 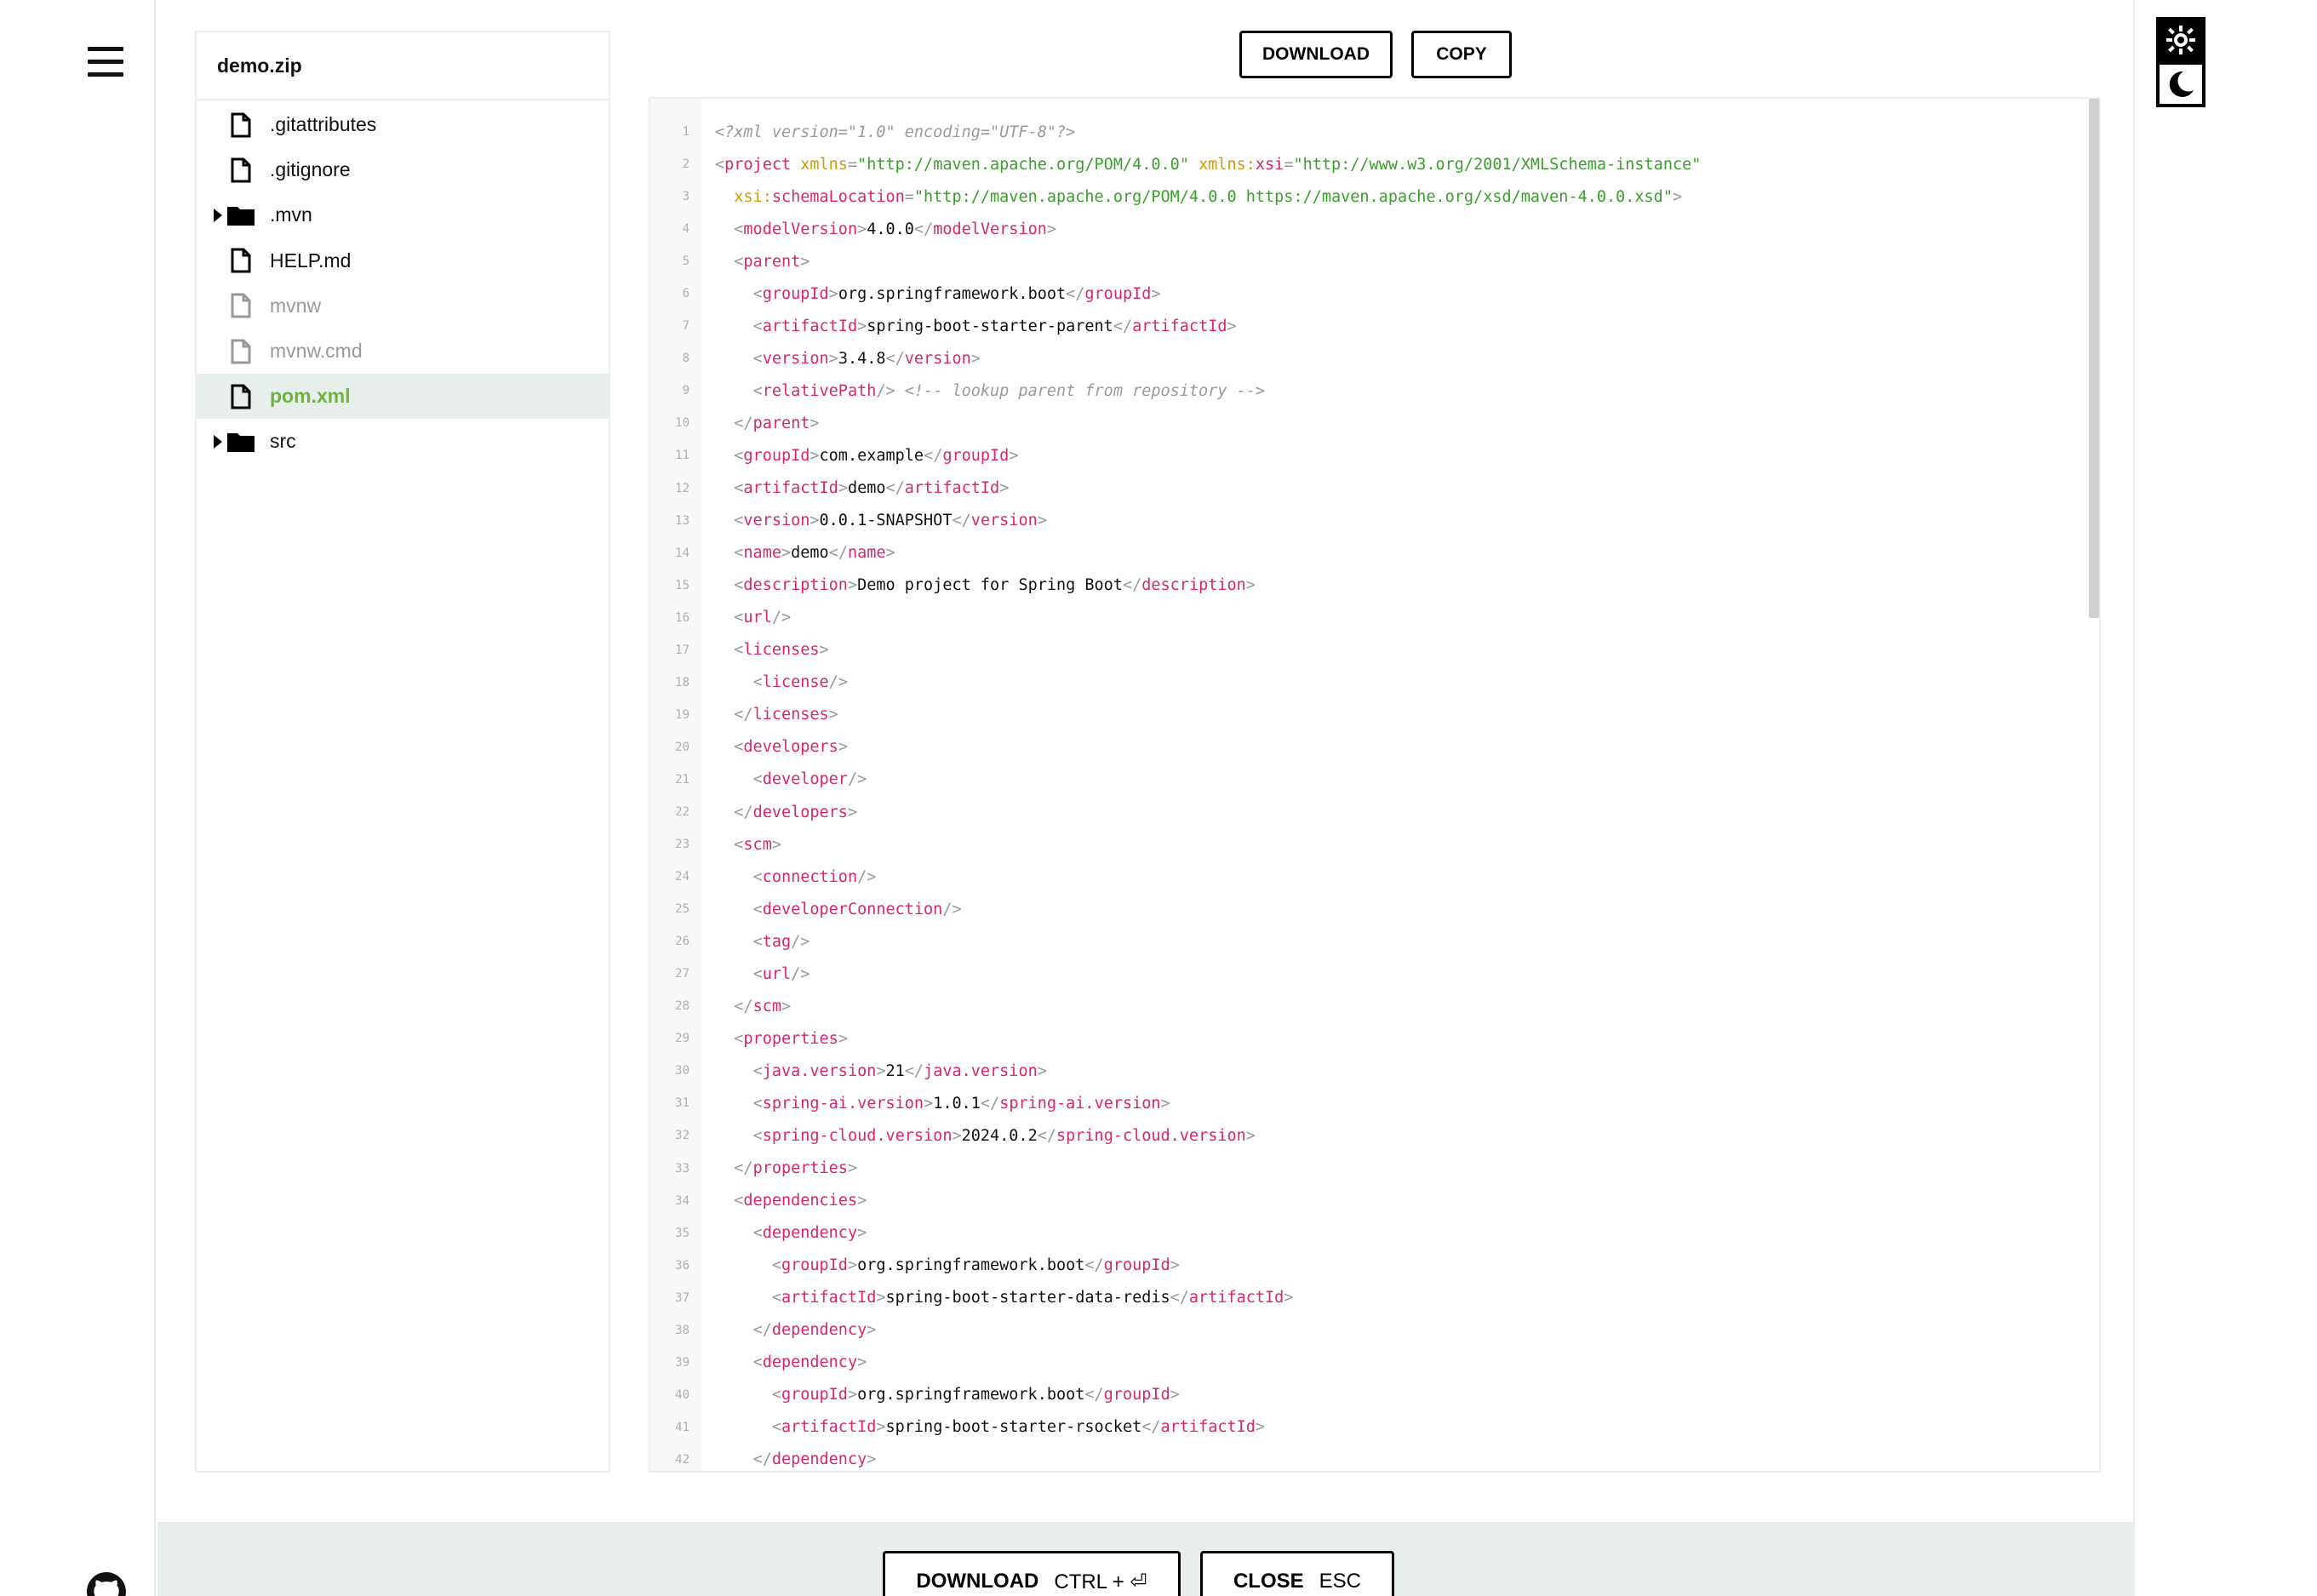 I want to click on code-text: </developers>, so click(x=773, y=812).